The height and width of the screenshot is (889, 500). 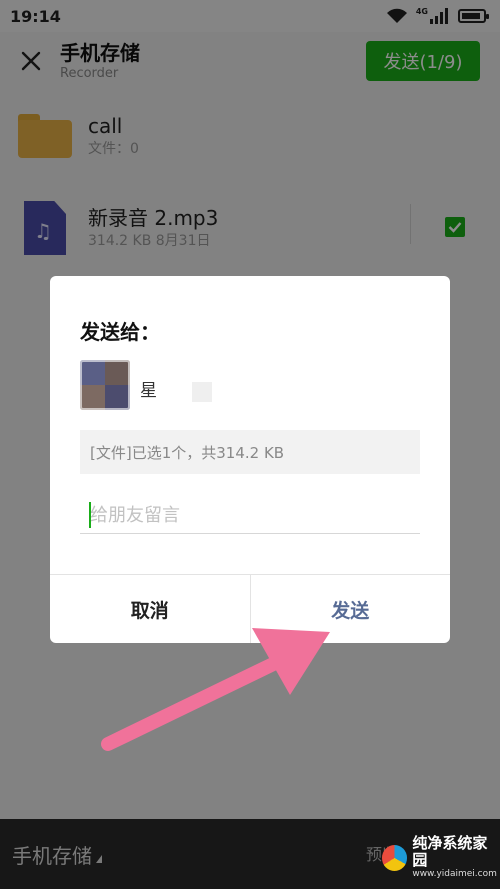 What do you see at coordinates (250, 516) in the screenshot?
I see `message-input` at bounding box center [250, 516].